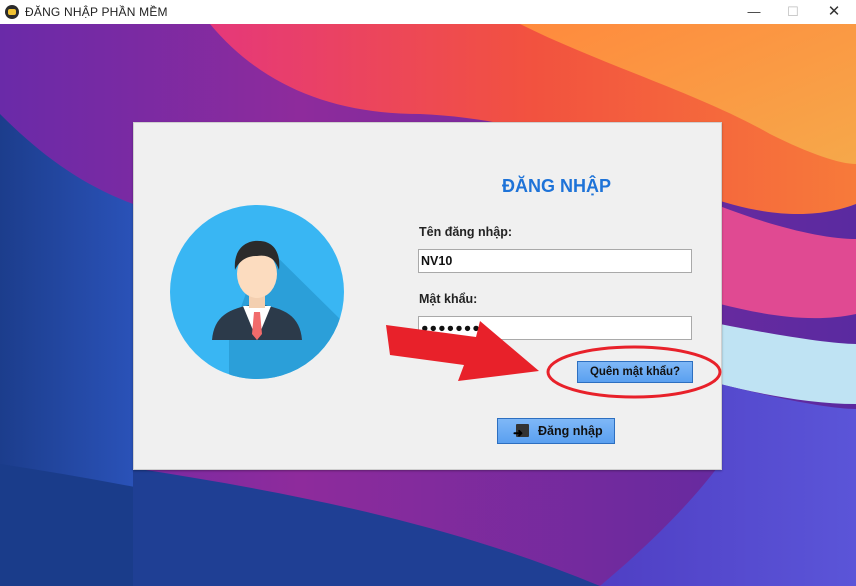 This screenshot has width=856, height=586. I want to click on login-button-label: Đăng nhập, so click(570, 431).